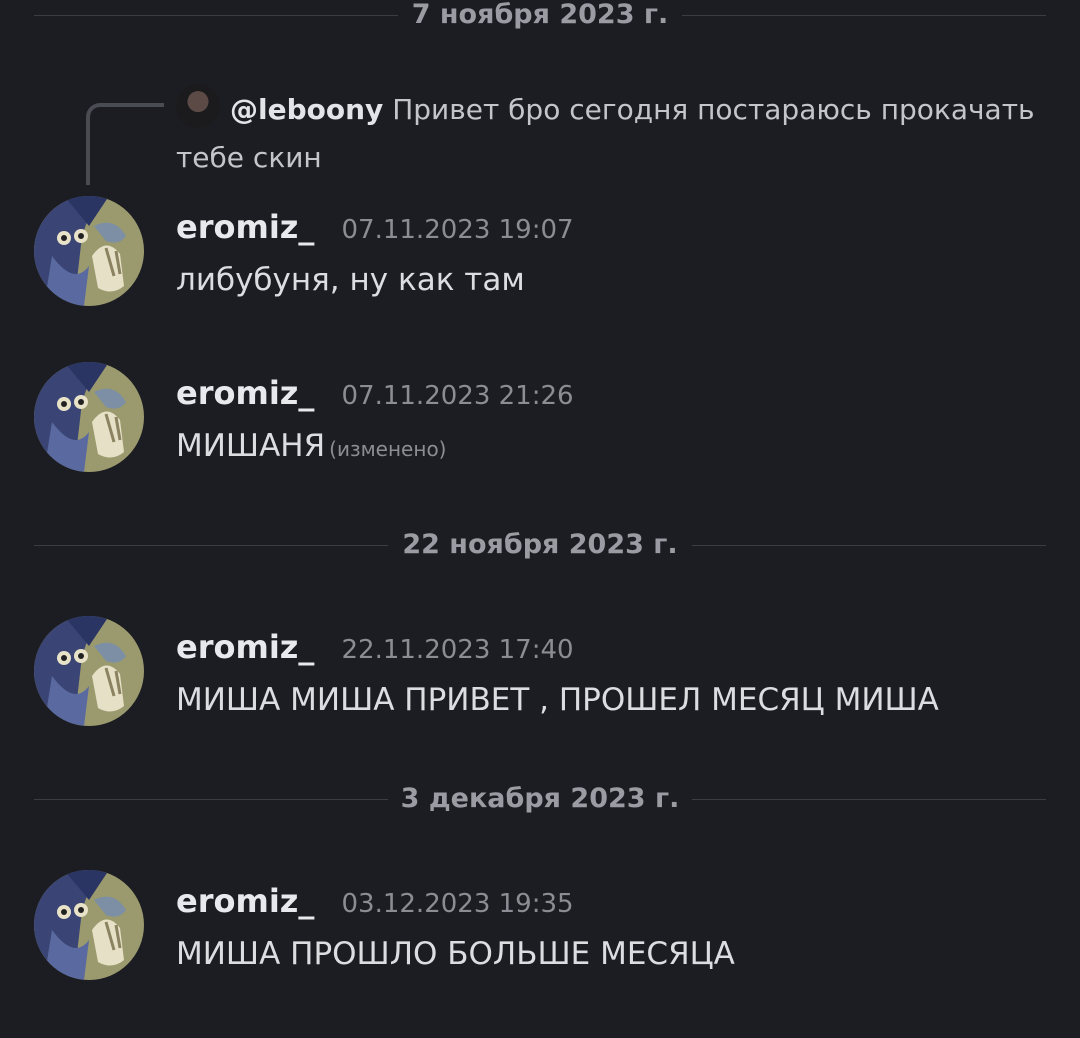 The height and width of the screenshot is (1038, 1080). What do you see at coordinates (455, 954) in the screenshot?
I see `message-text: МИША ПРОШЛО БОЛЬШЕ МЕСЯЦА` at bounding box center [455, 954].